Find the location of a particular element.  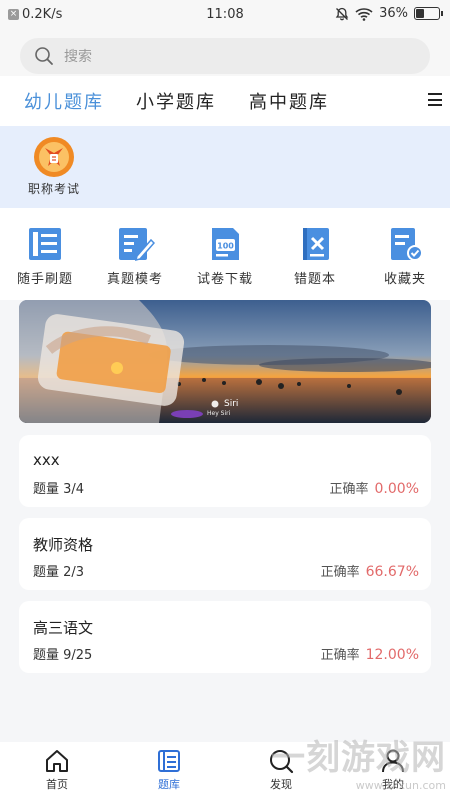

search-area: 搜索 is located at coordinates (225, 53).